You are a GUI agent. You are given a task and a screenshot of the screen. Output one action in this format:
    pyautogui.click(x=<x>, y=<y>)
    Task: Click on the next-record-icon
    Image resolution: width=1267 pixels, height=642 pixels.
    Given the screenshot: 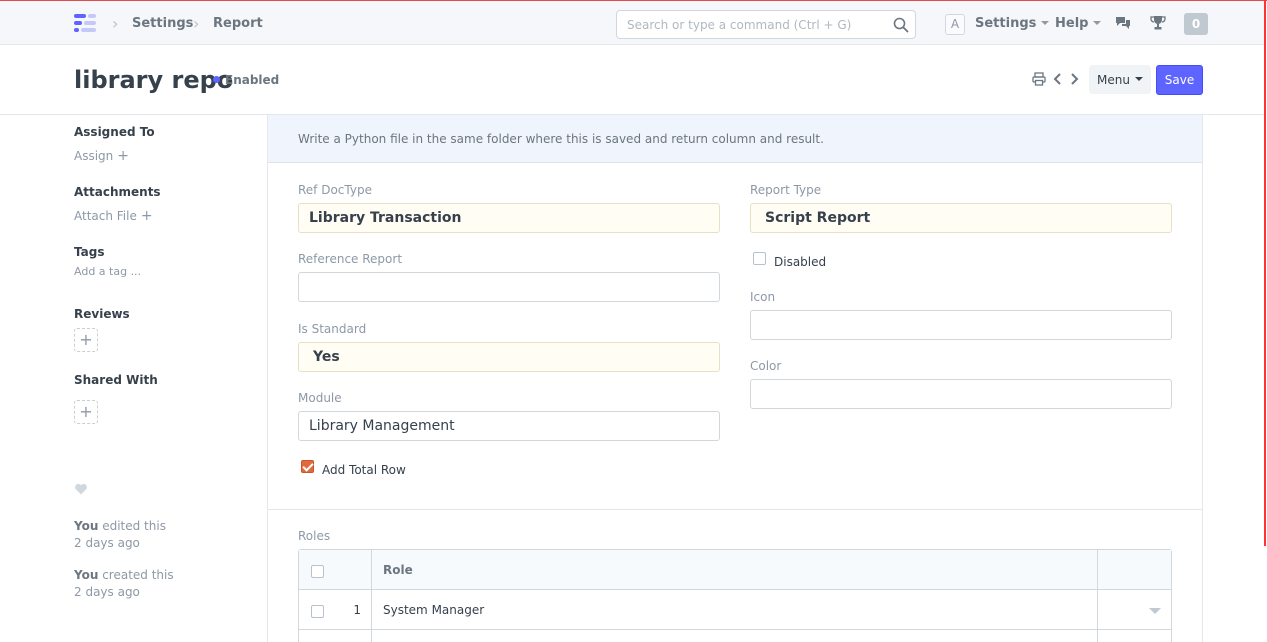 What is the action you would take?
    pyautogui.click(x=1074, y=79)
    